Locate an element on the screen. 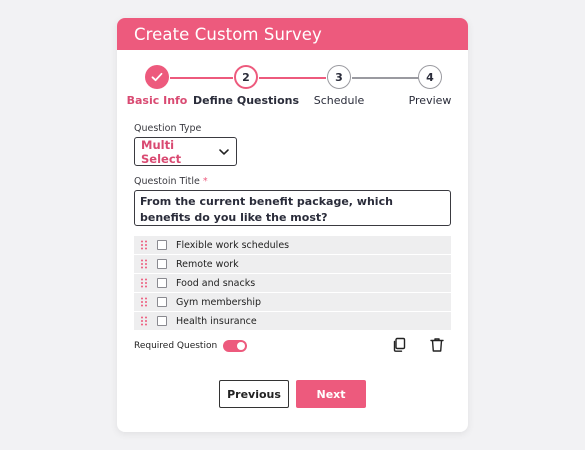 This screenshot has width=585, height=450. list-item: Flexible work schedules is located at coordinates (292, 245).